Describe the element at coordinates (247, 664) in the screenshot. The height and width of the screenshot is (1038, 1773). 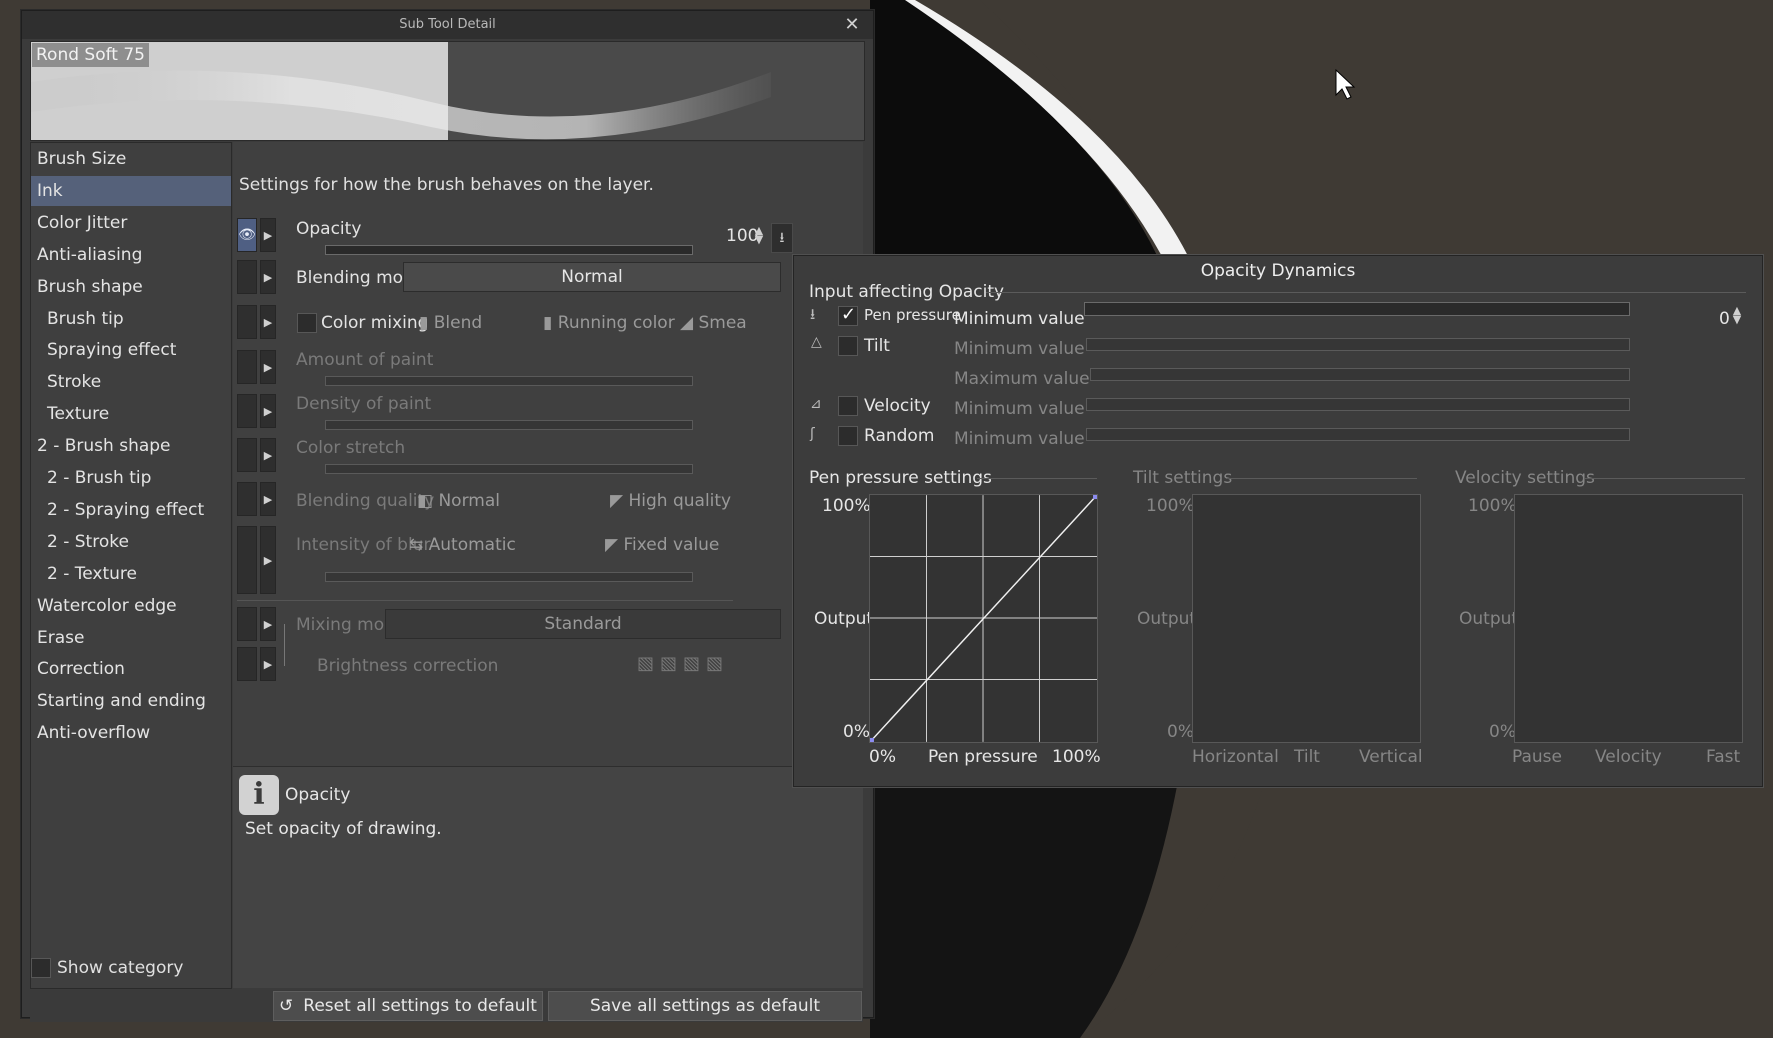
I see `brightness-correction-eye` at that location.